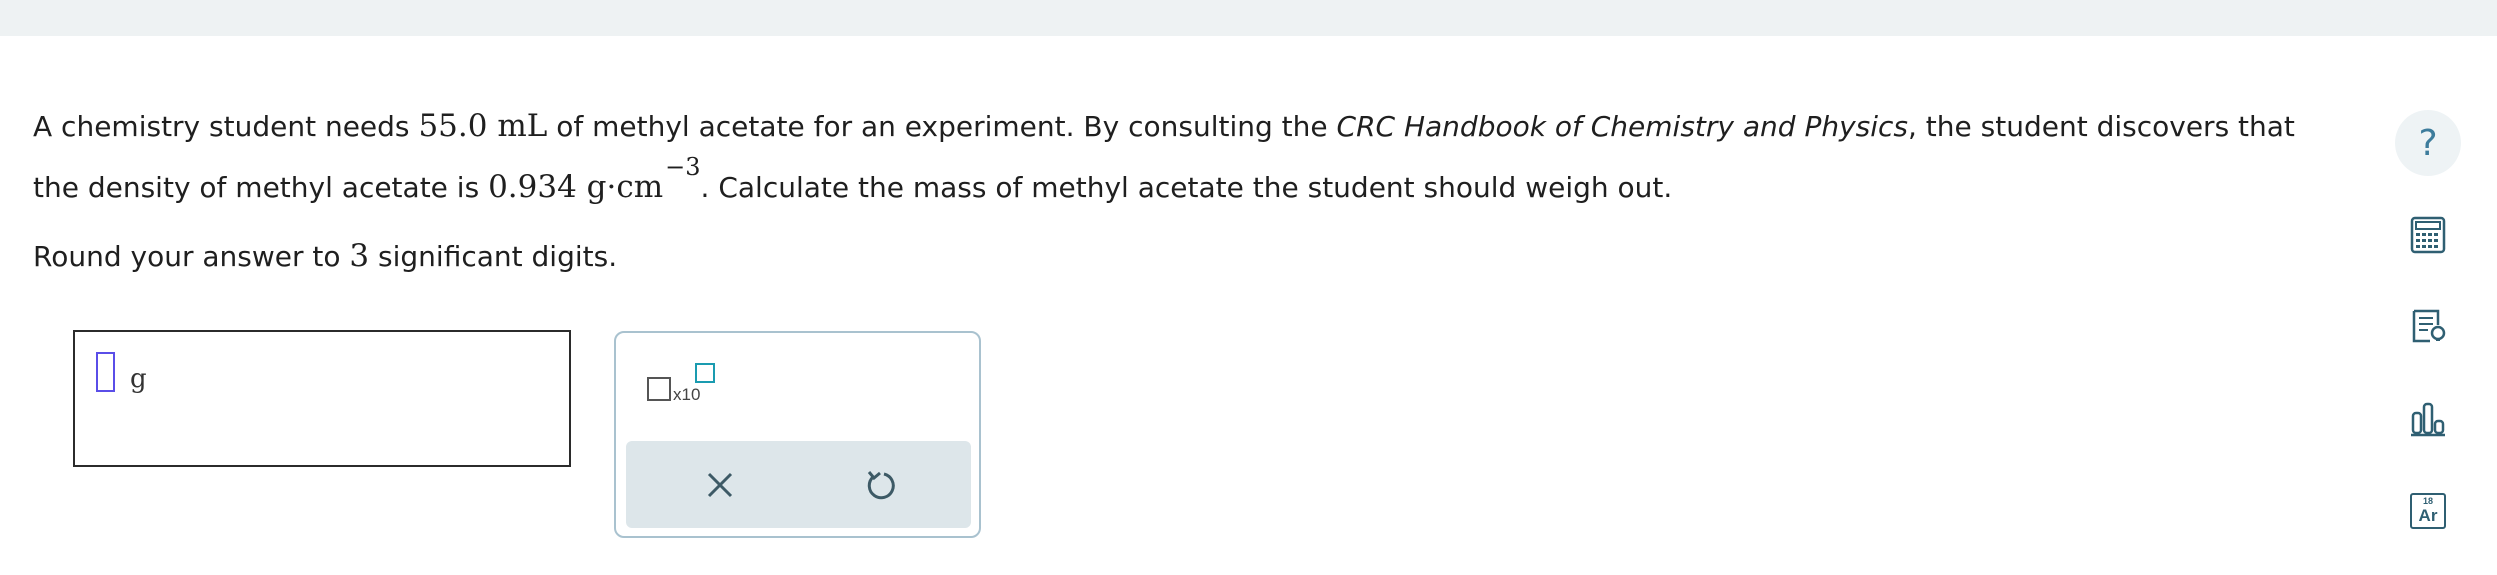 The image size is (2497, 575). Describe the element at coordinates (322, 398) in the screenshot. I see `answer-input-box: g` at that location.